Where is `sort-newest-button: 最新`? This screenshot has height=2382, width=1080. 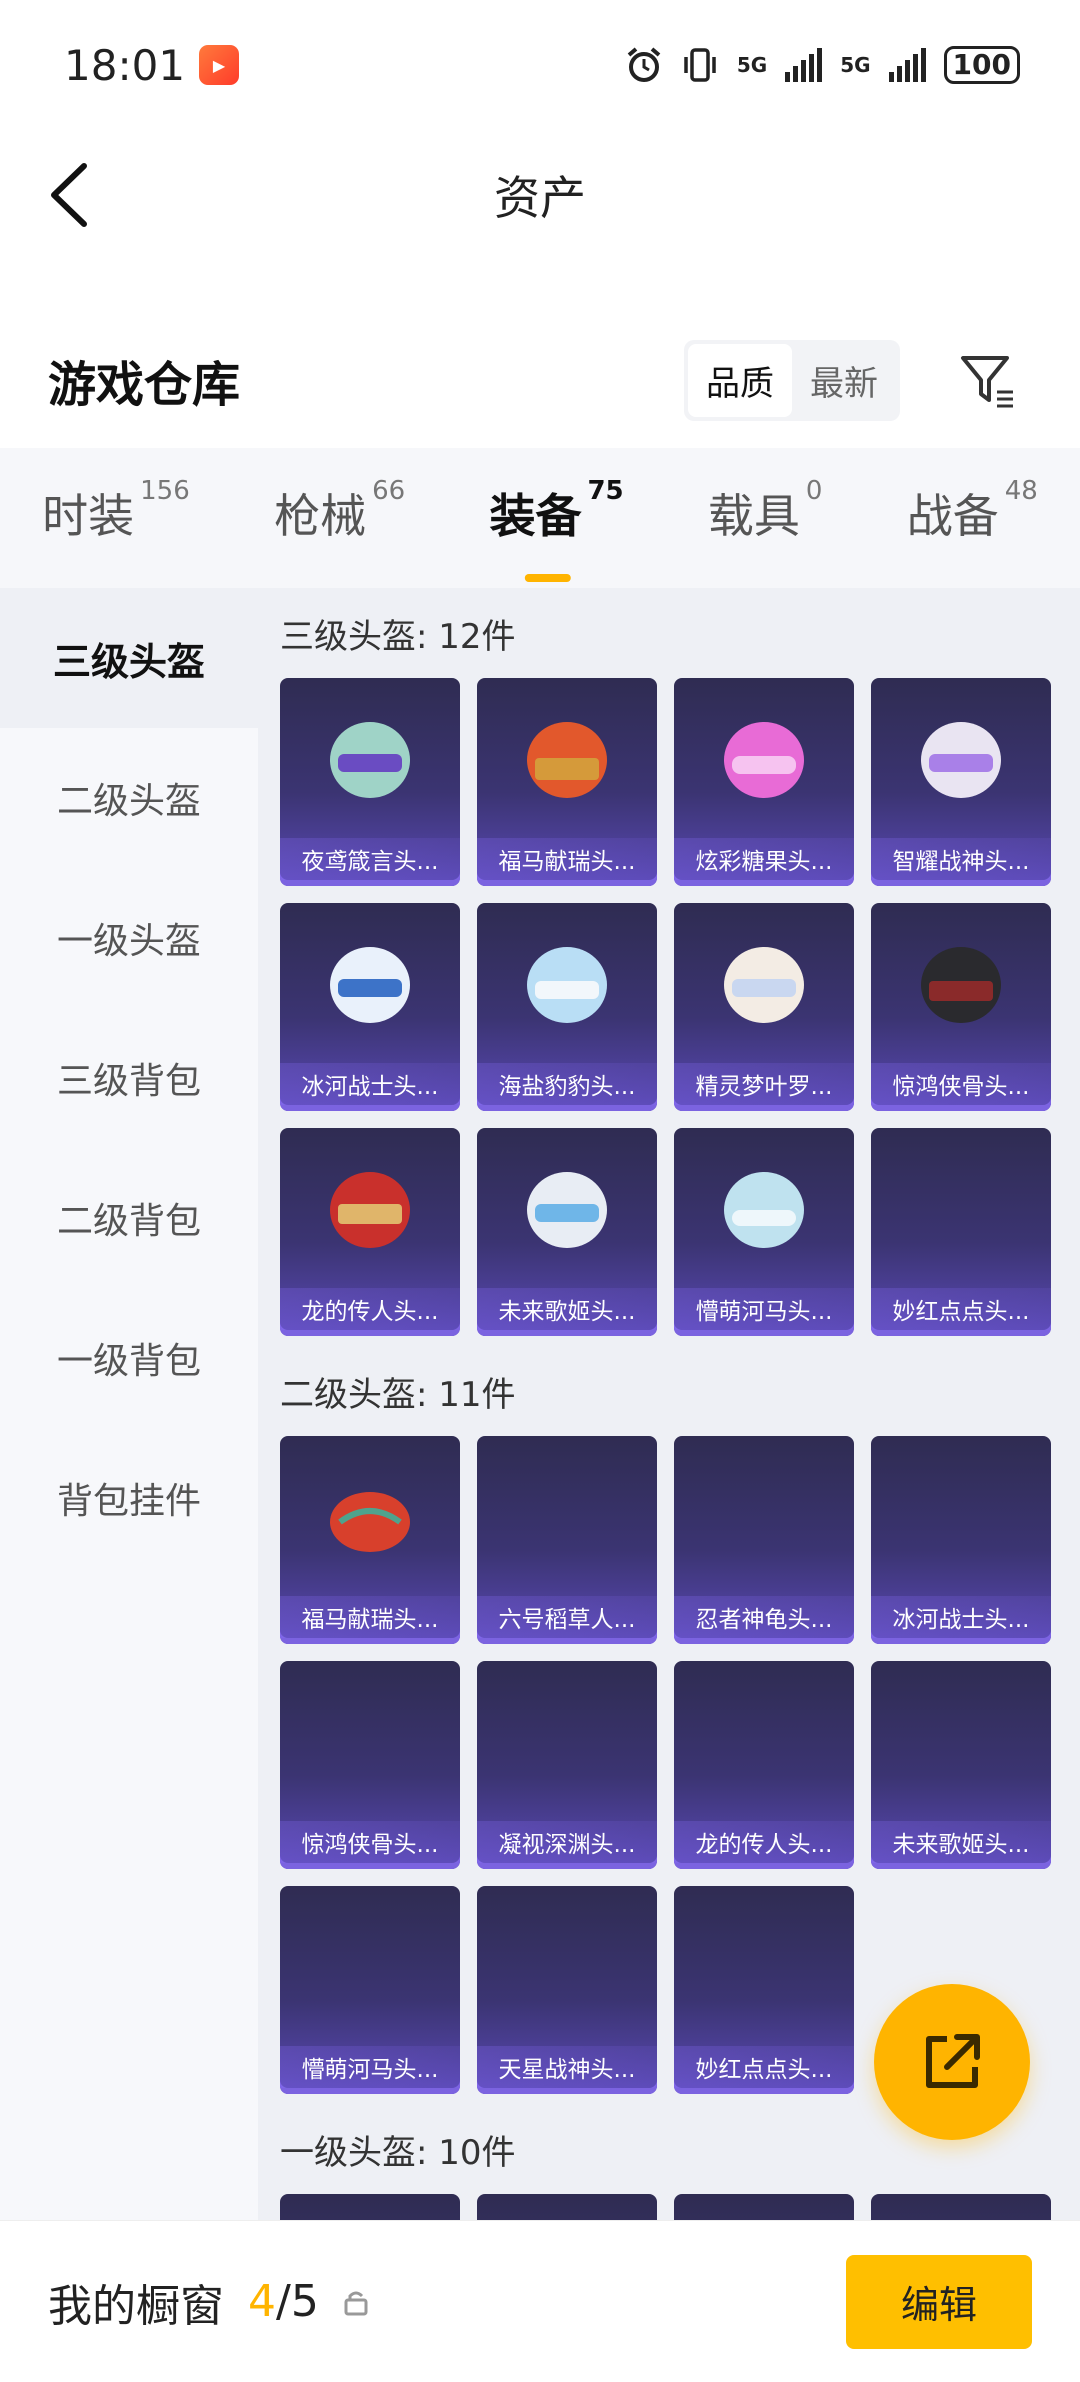
sort-newest-button: 最新 is located at coordinates (844, 380).